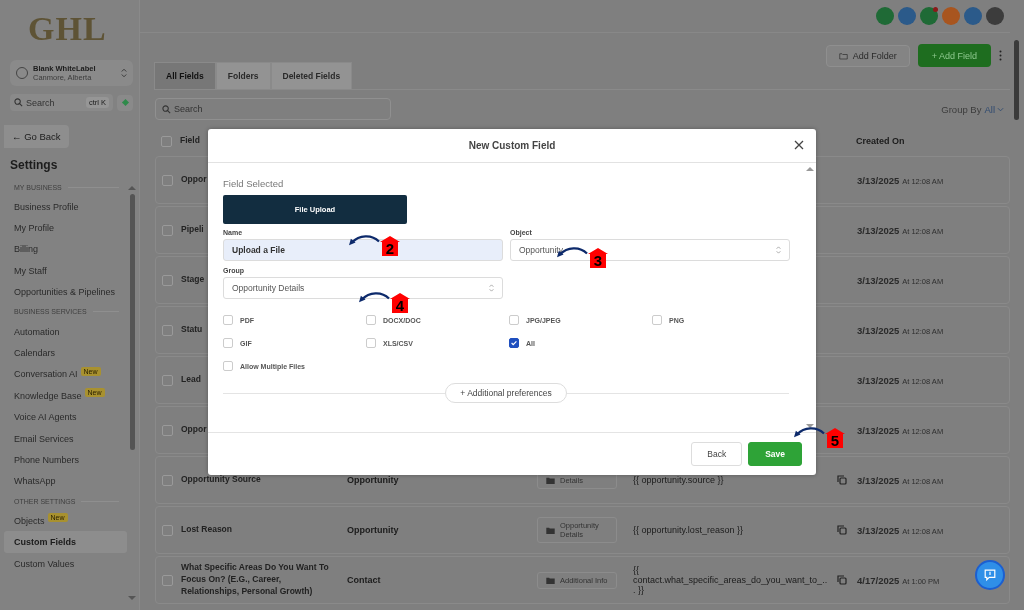 This screenshot has width=1024, height=610. What do you see at coordinates (65, 460) in the screenshot?
I see `nav-item: Phone Numbers` at bounding box center [65, 460].